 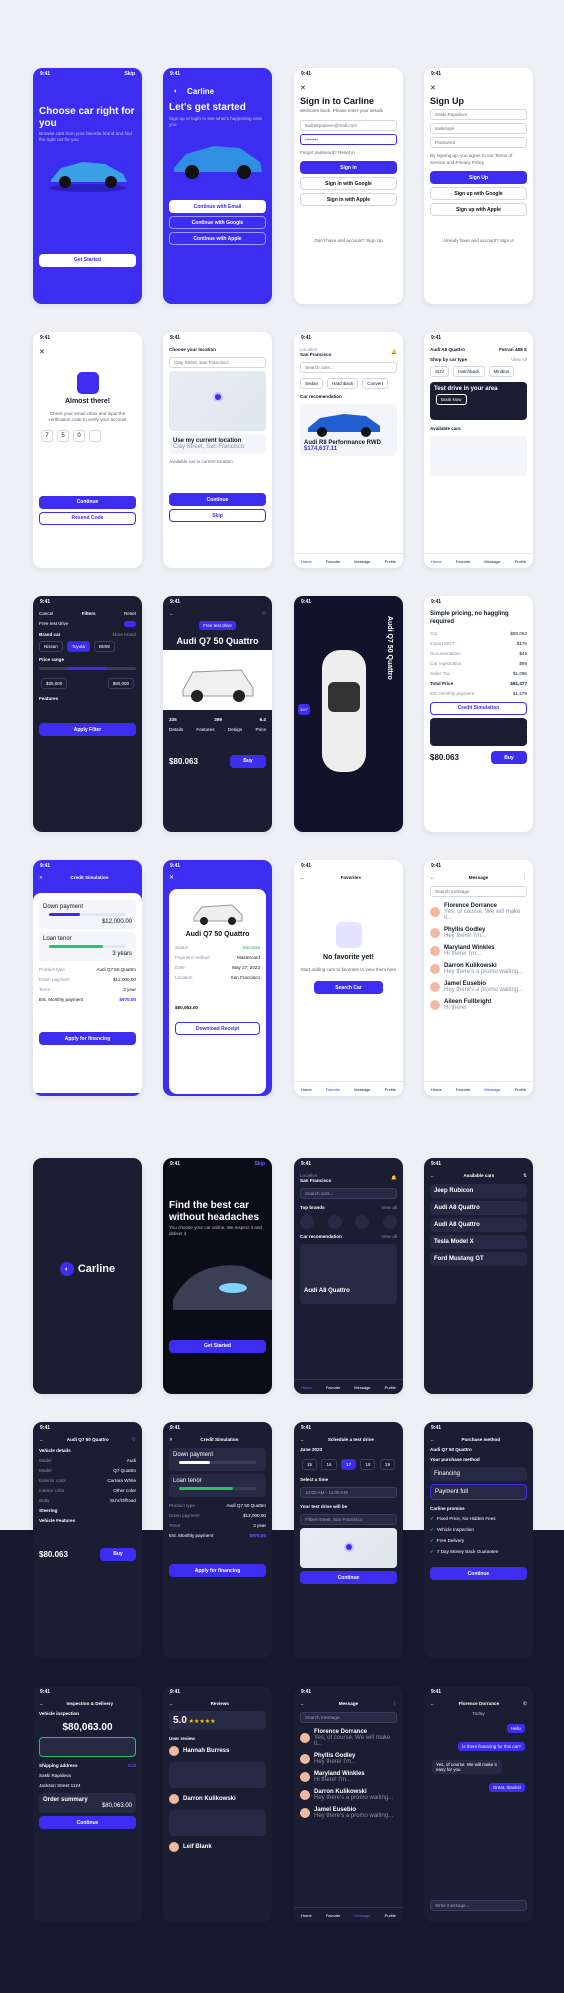 What do you see at coordinates (205, 729) in the screenshot?
I see `tab-features: Features` at bounding box center [205, 729].